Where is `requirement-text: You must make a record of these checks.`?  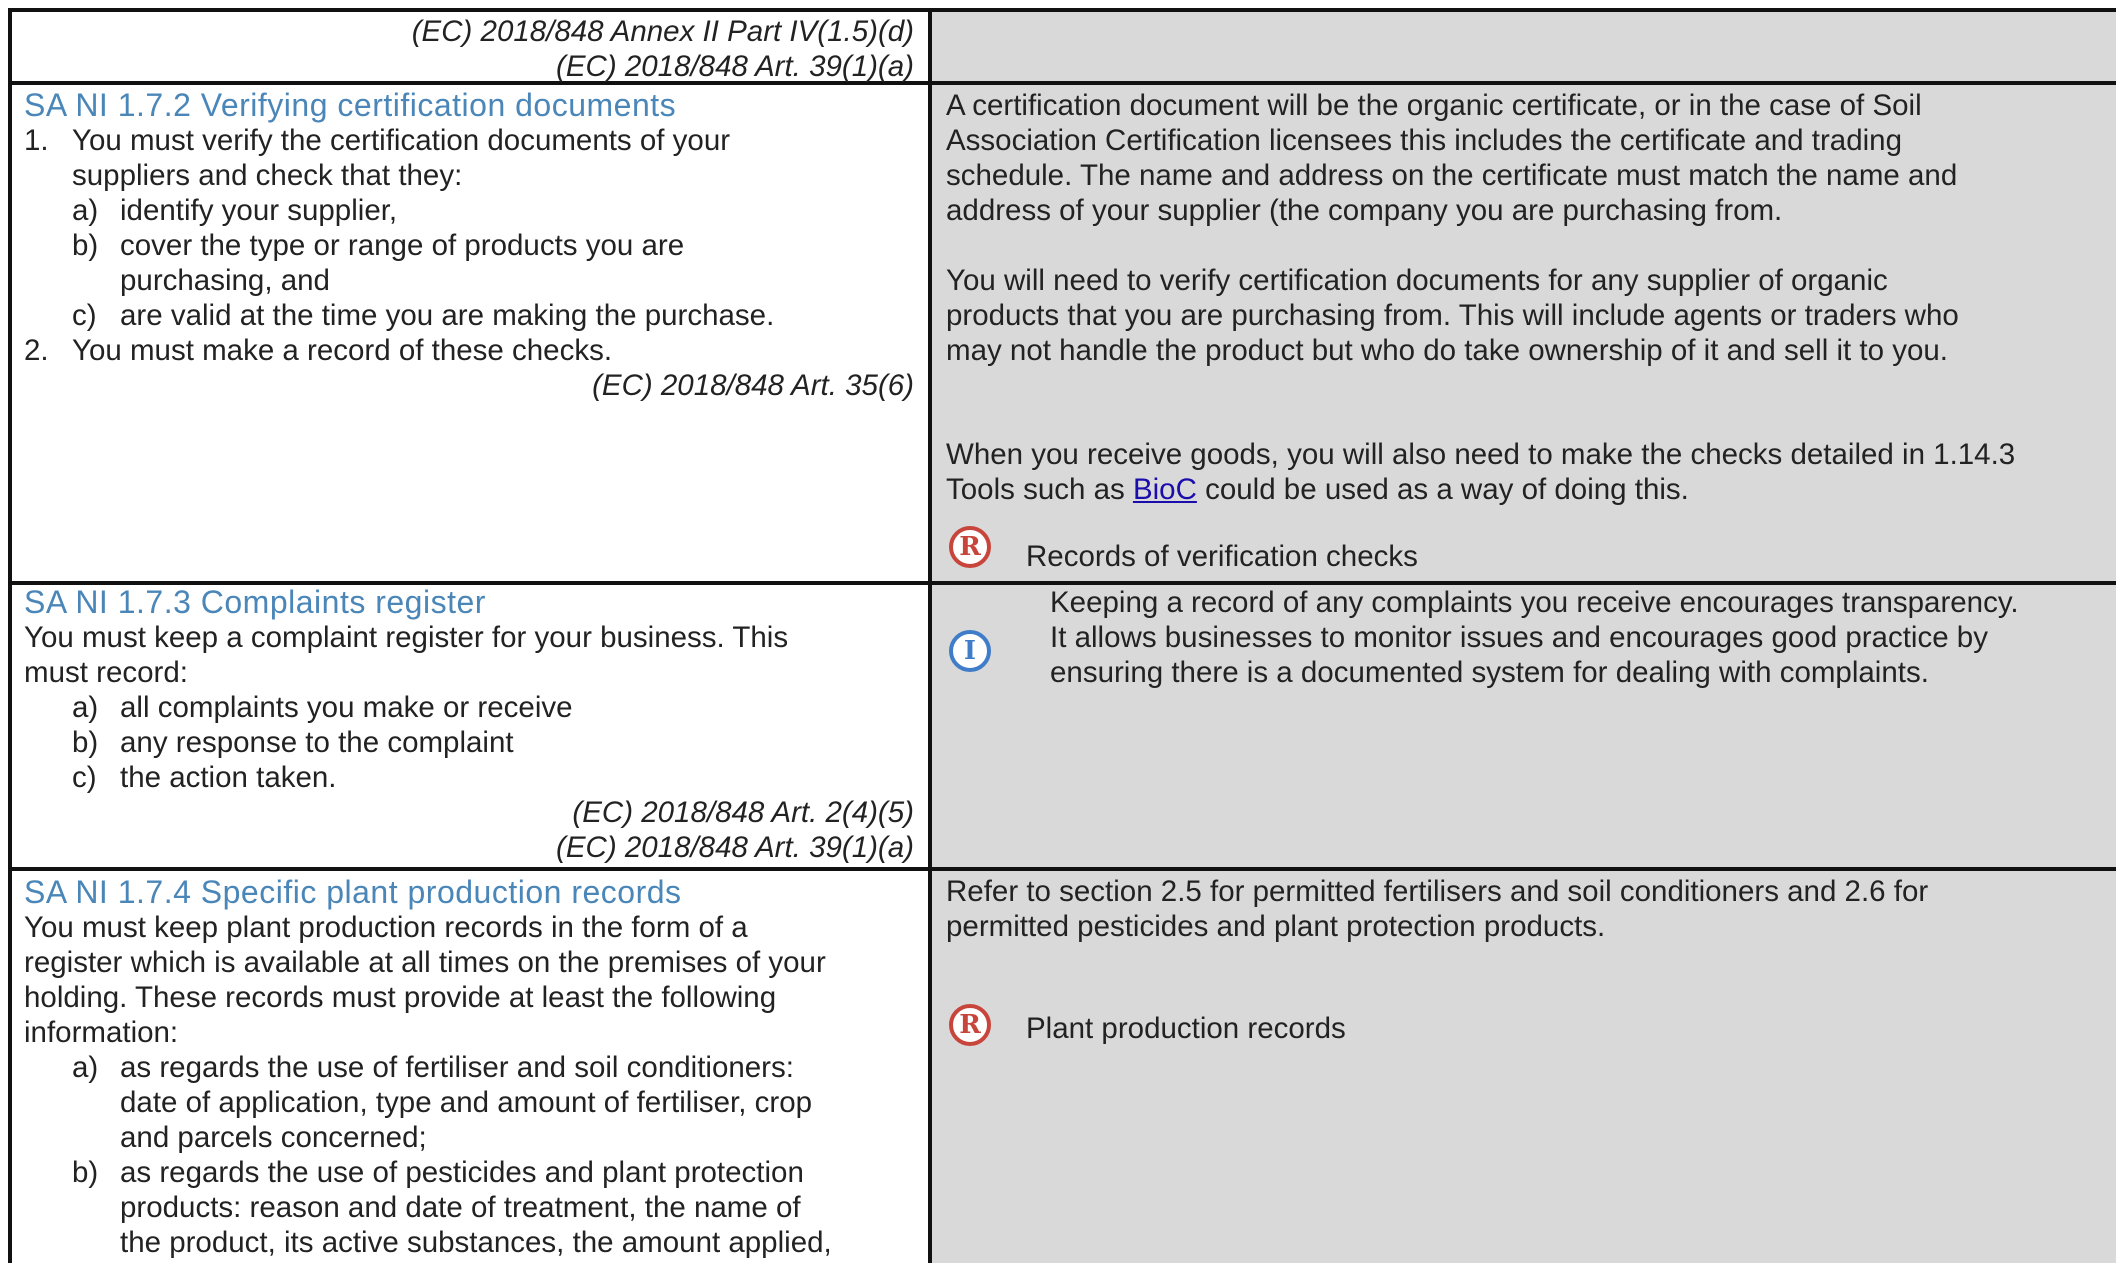 requirement-text: You must make a record of these checks. is located at coordinates (342, 350).